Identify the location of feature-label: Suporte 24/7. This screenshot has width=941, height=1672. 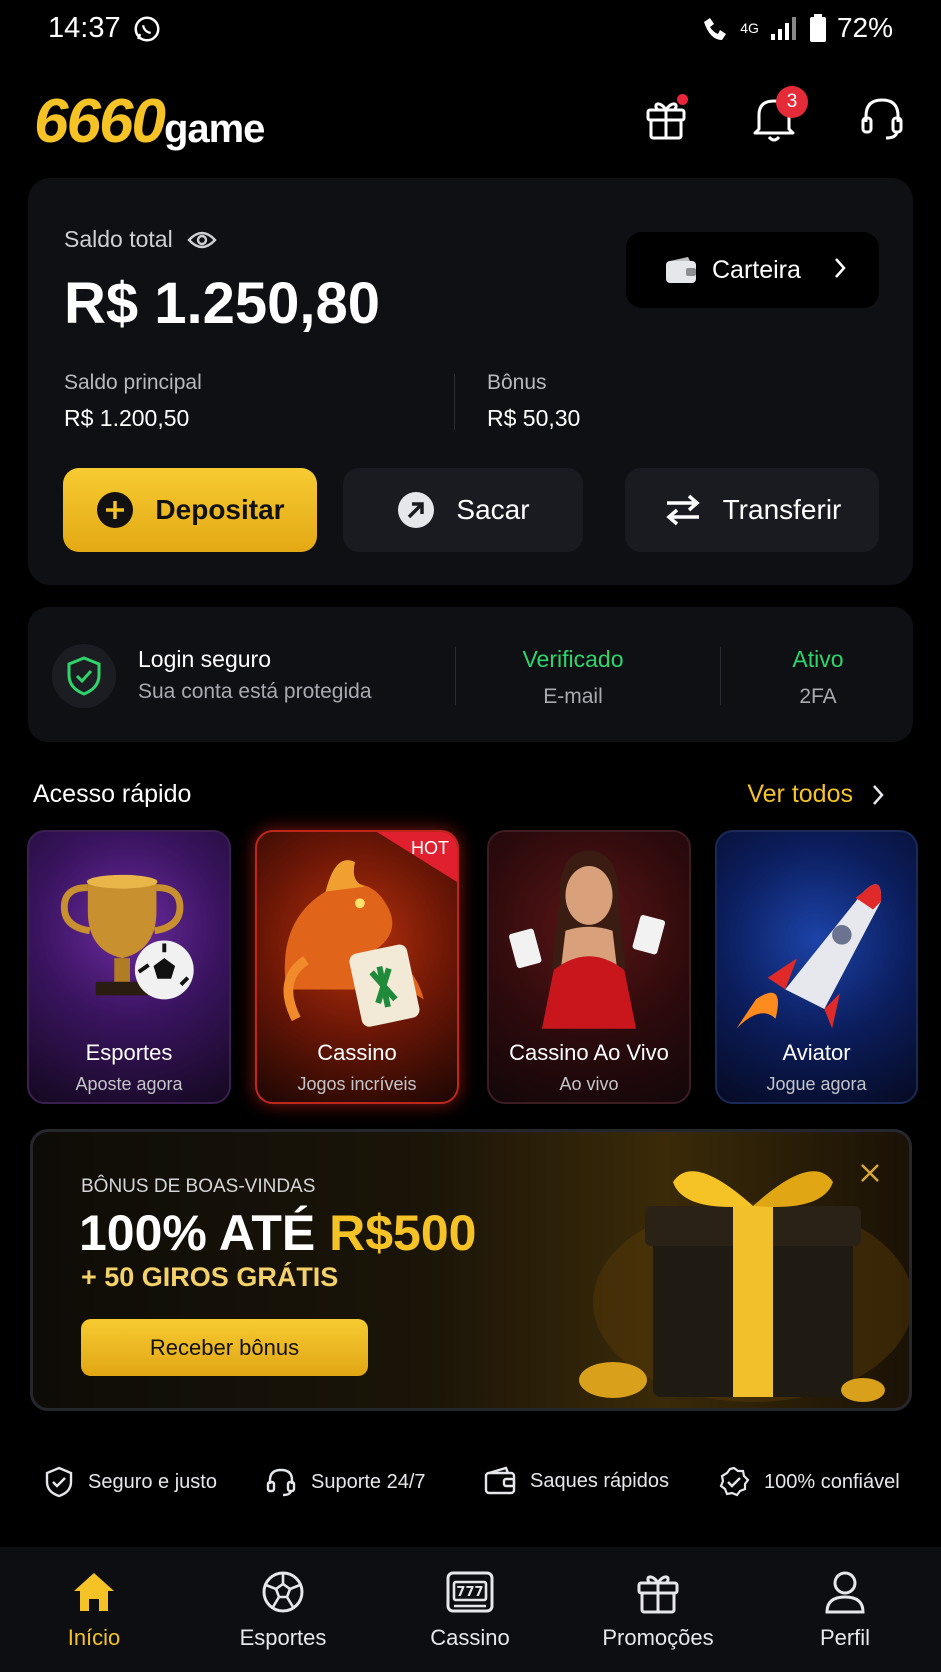
(368, 1481).